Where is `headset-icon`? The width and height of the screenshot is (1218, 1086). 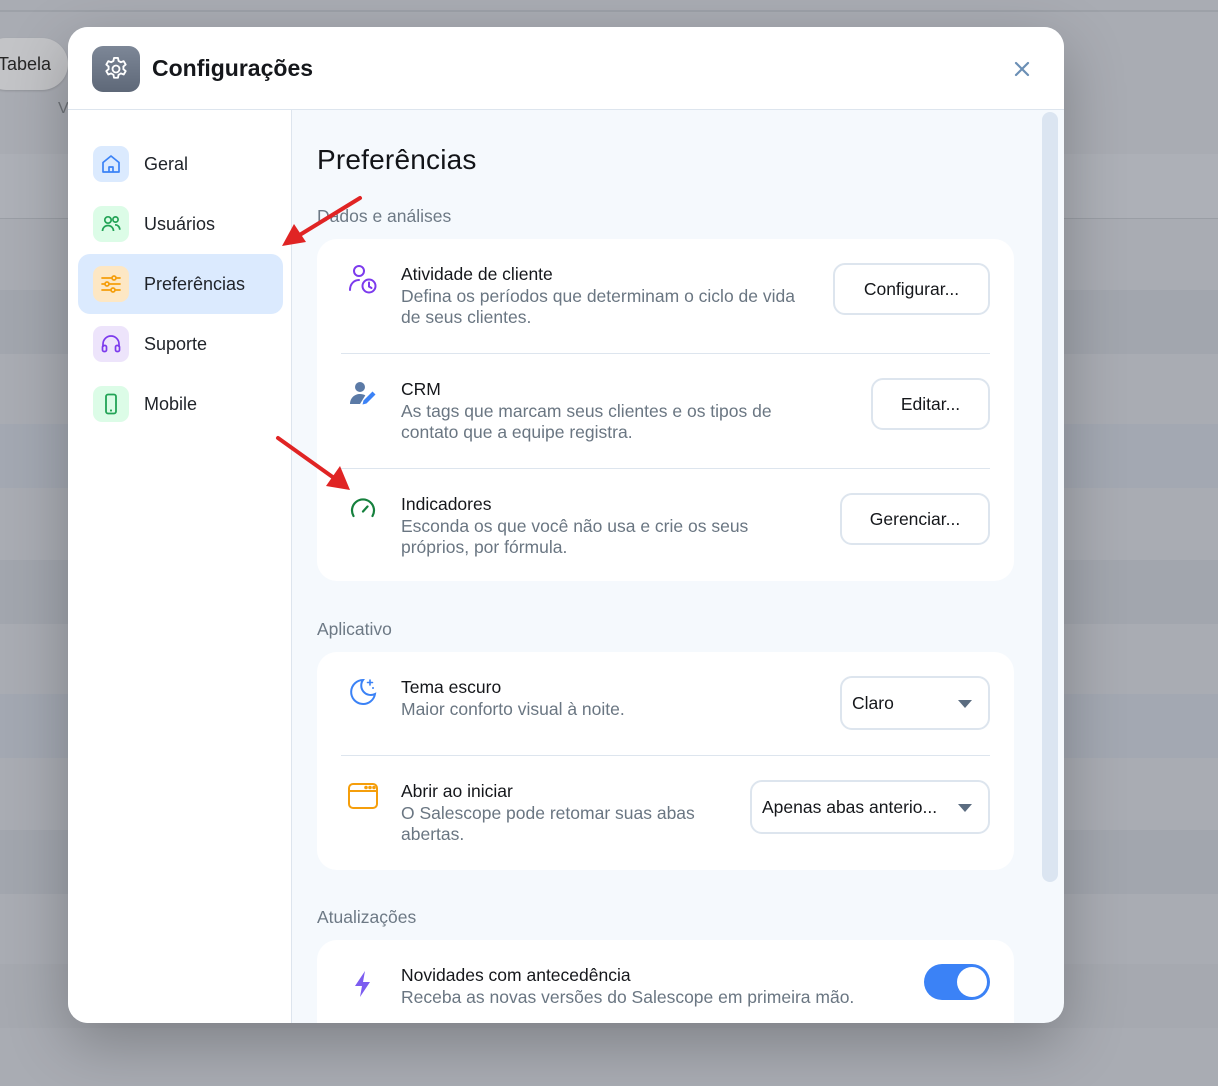 headset-icon is located at coordinates (111, 344).